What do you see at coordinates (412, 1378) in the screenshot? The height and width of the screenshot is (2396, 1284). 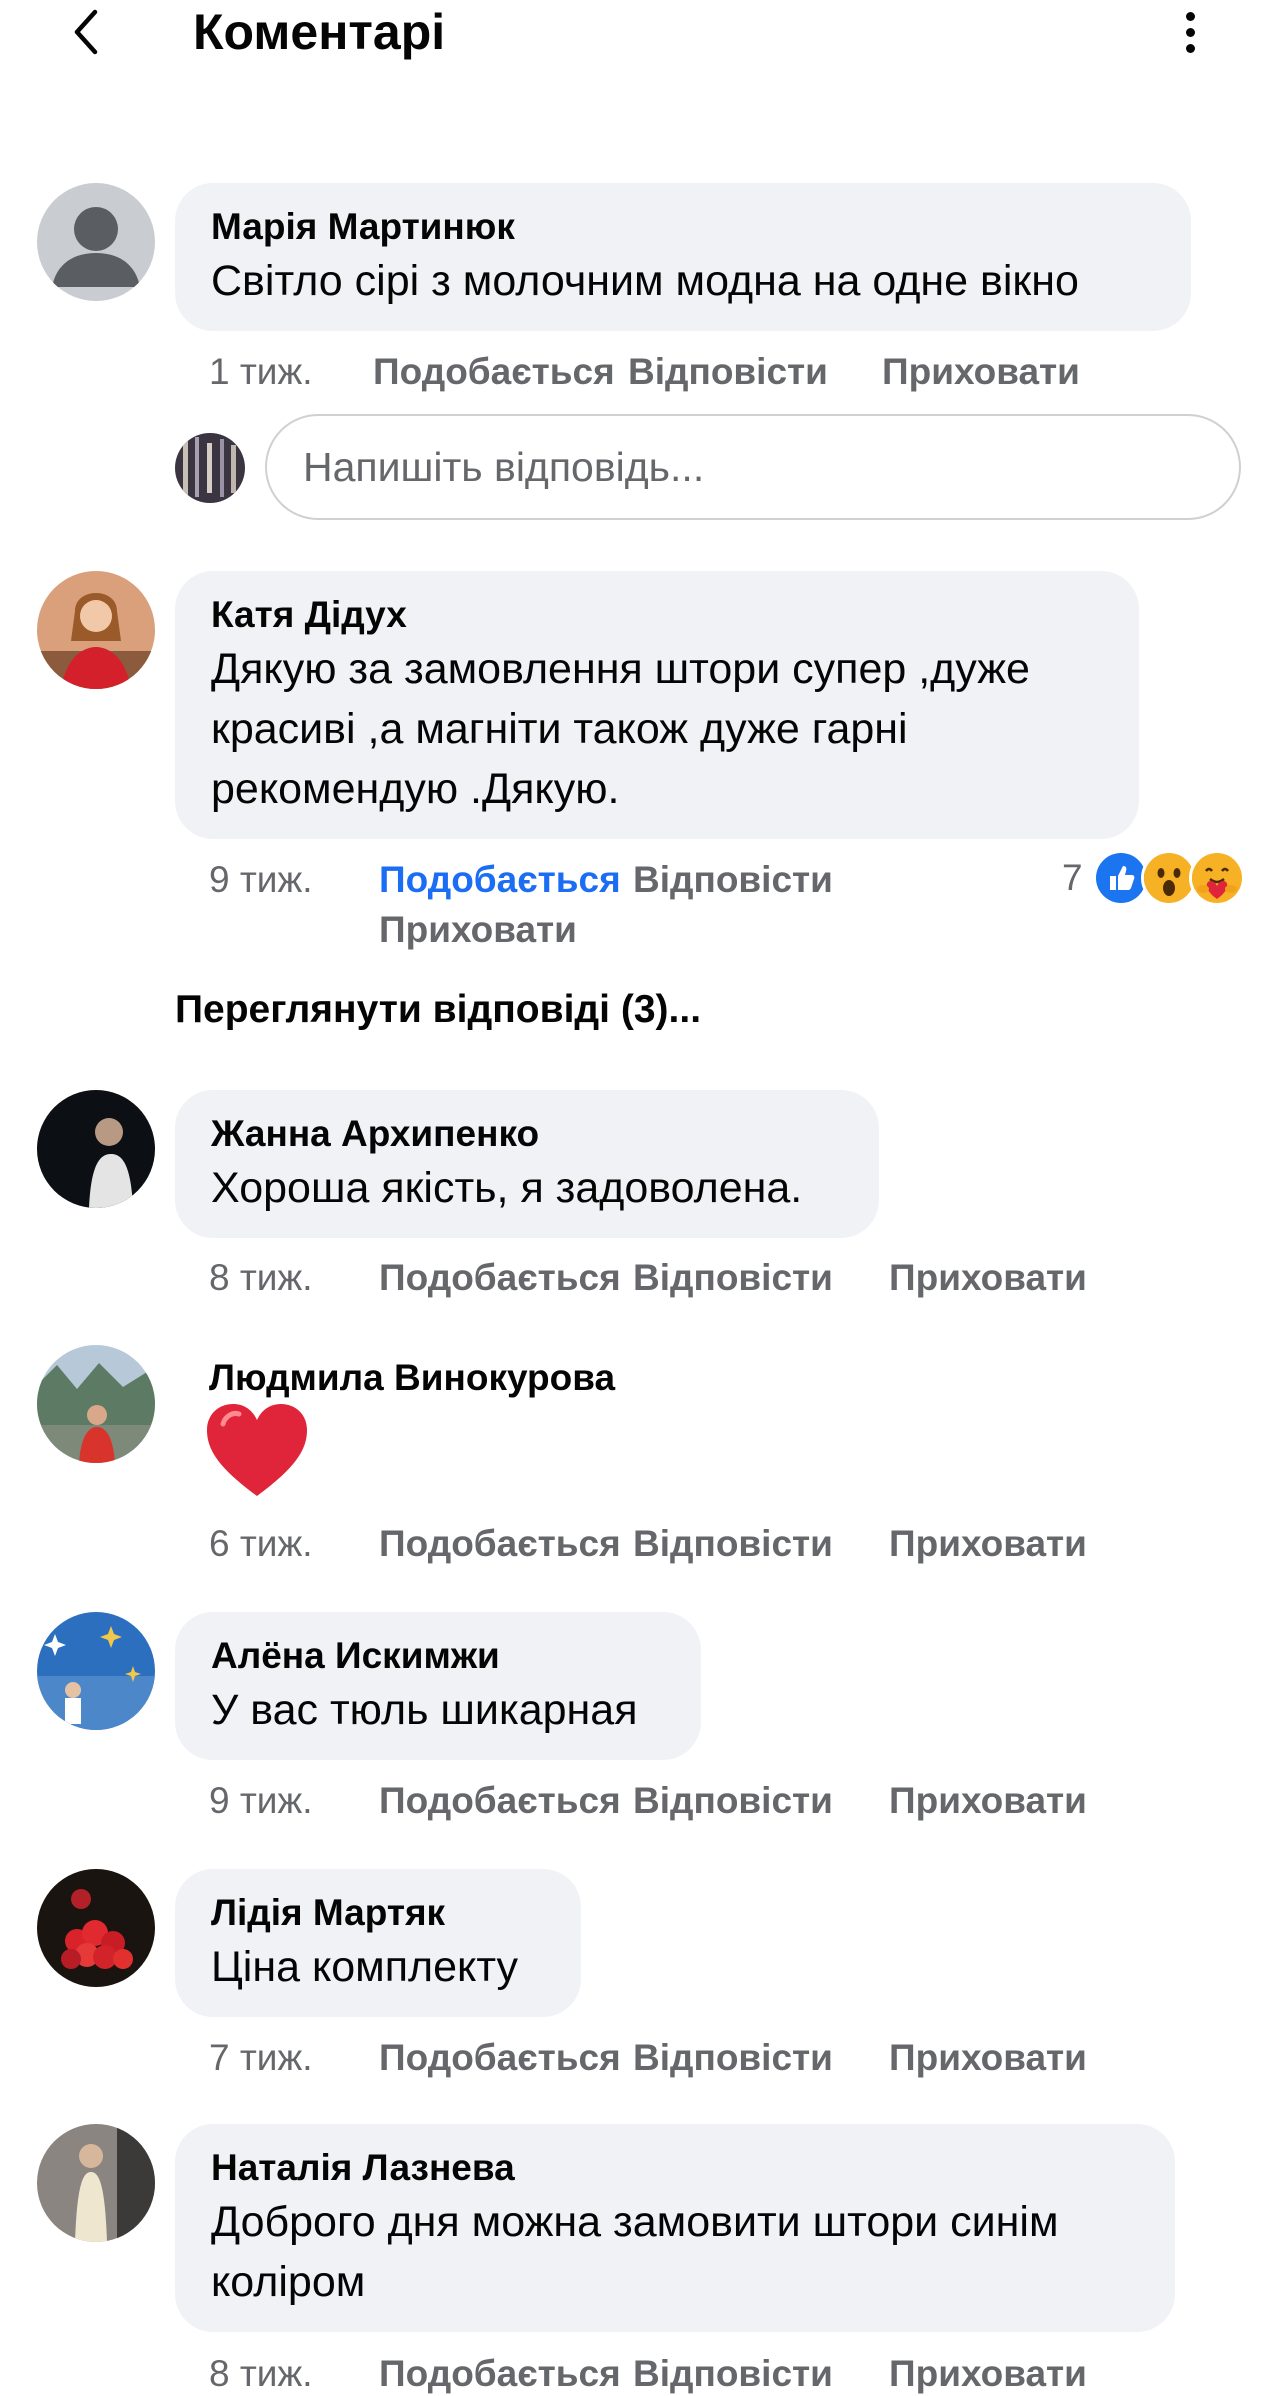 I see `comment-author: Людмила Винокурова` at bounding box center [412, 1378].